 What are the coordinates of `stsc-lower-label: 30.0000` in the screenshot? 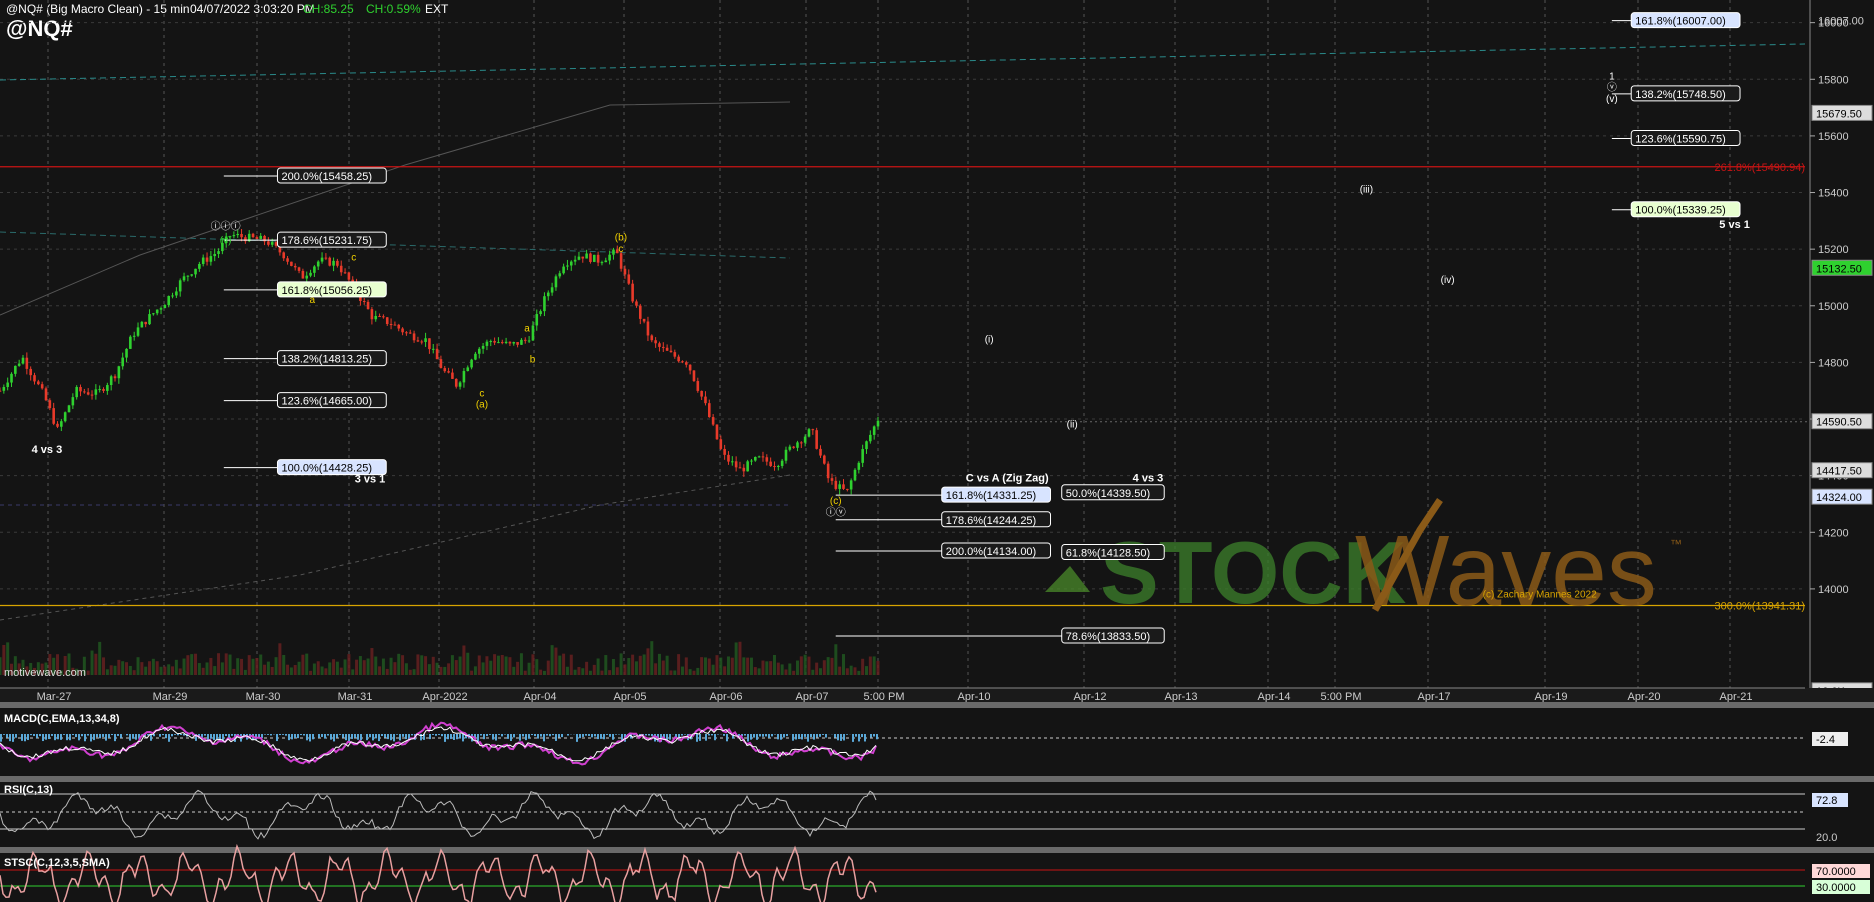 It's located at (1836, 888).